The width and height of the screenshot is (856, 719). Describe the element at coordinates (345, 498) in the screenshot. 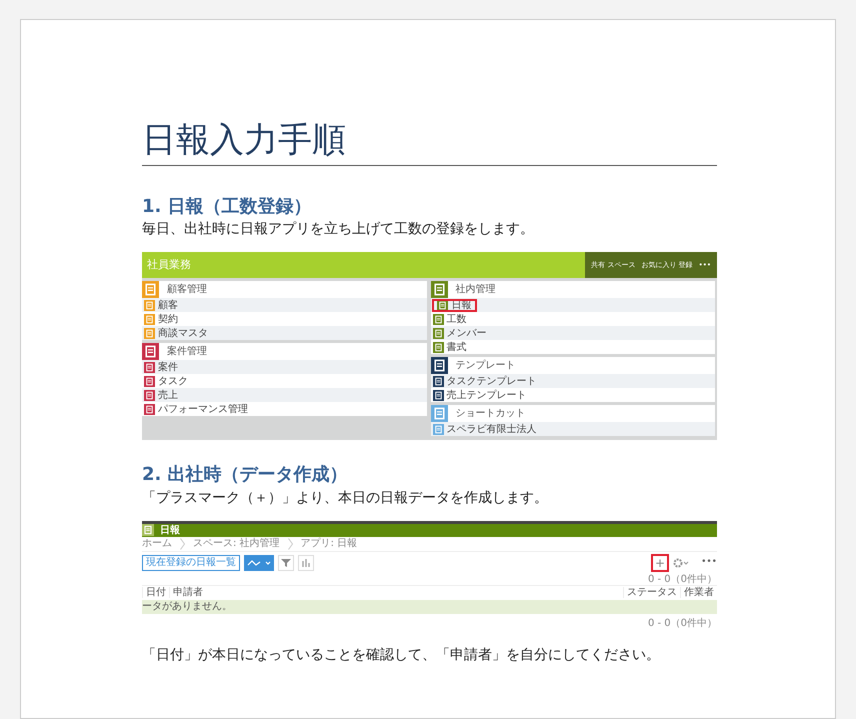

I see `section-text: 「プラスマーク（＋）」より、本日の日報データを作成します。` at that location.